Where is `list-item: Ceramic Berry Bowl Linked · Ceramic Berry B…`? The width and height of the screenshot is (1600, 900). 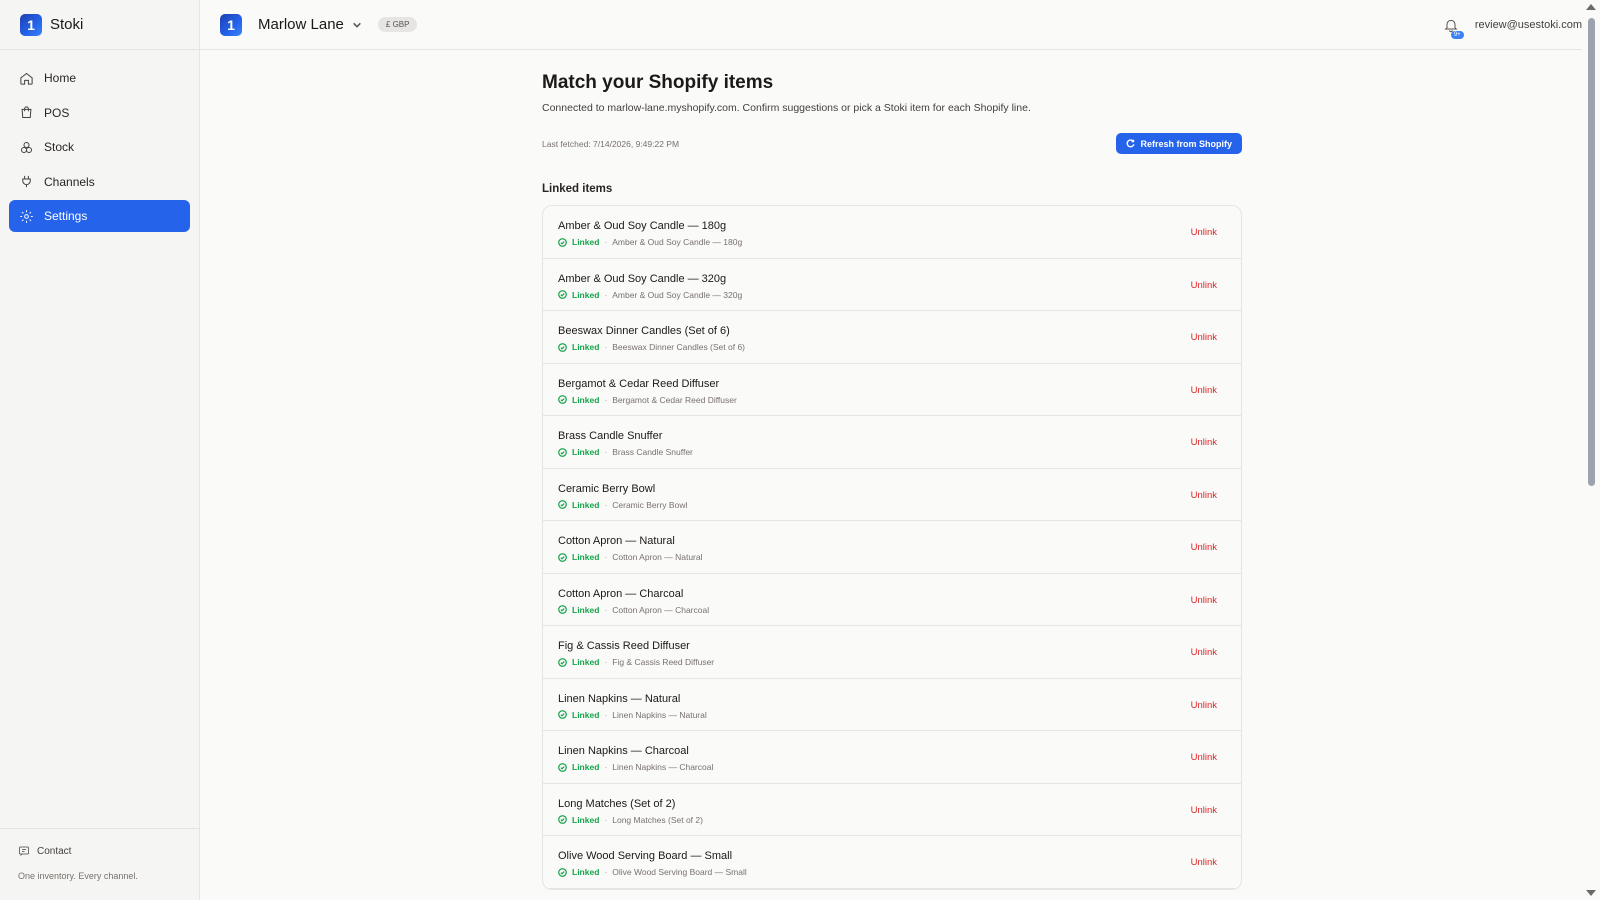 list-item: Ceramic Berry Bowl Linked · Ceramic Berry B… is located at coordinates (892, 495).